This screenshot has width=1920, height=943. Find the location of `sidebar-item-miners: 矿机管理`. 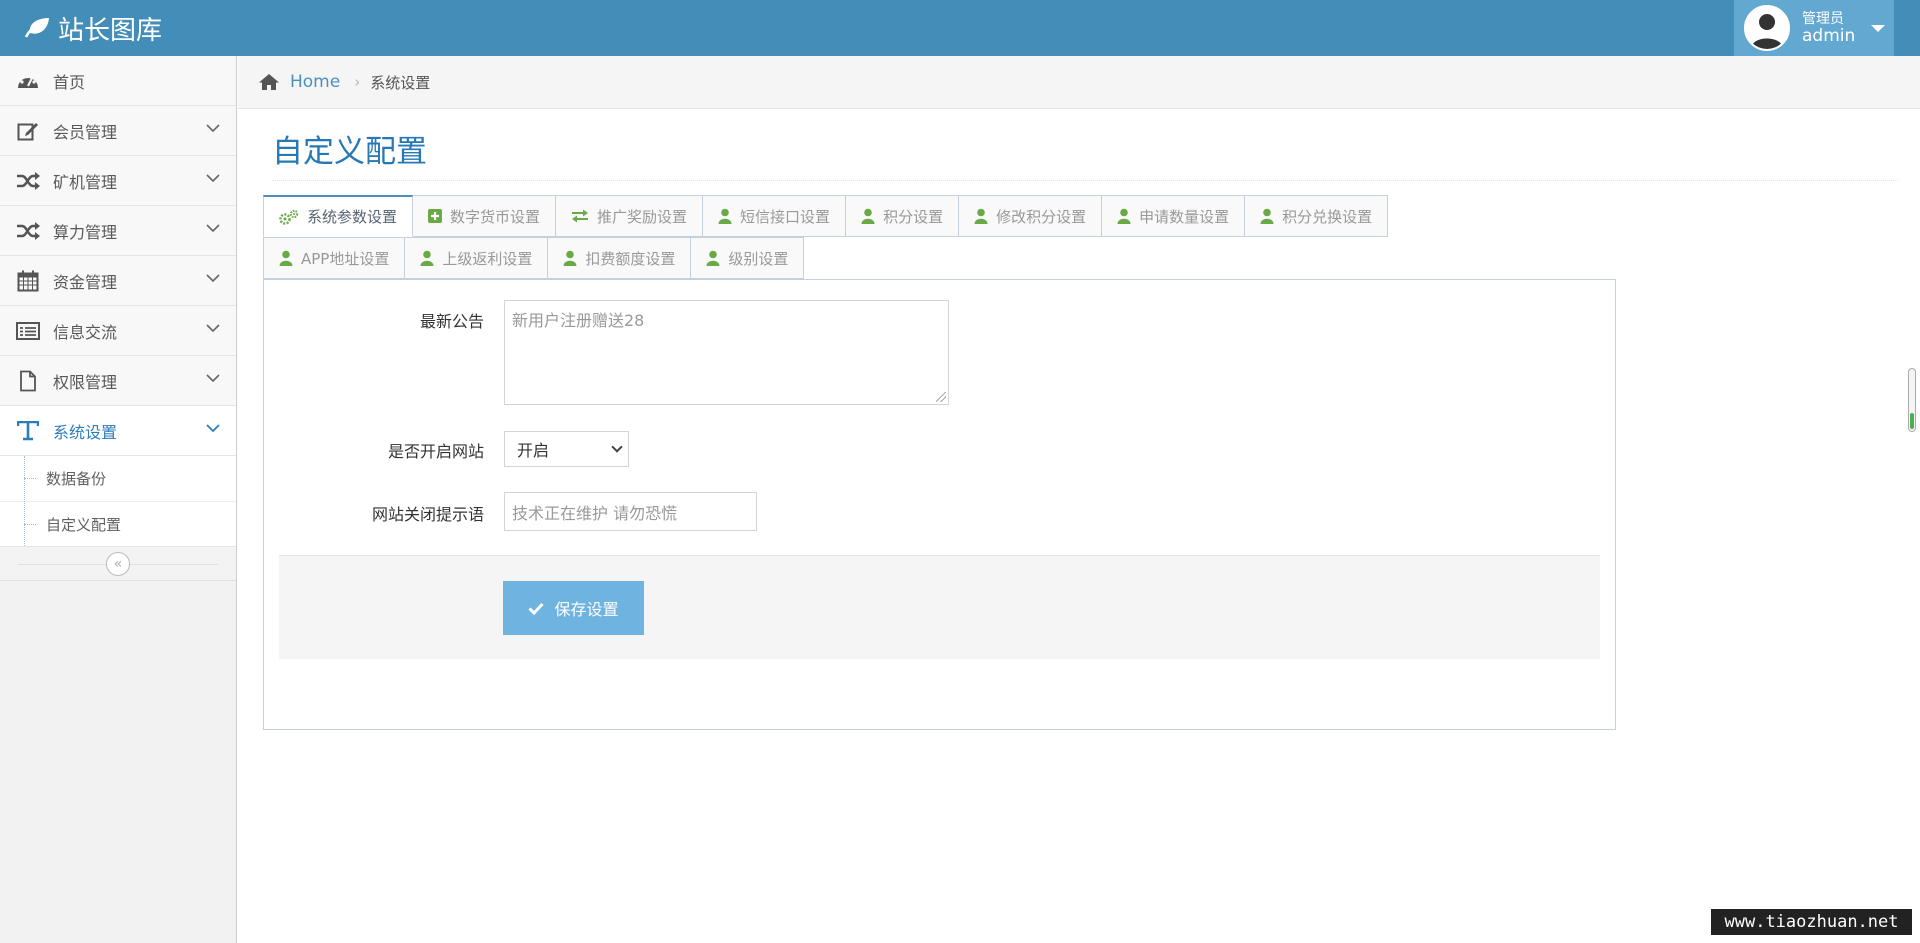

sidebar-item-miners: 矿机管理 is located at coordinates (118, 181).